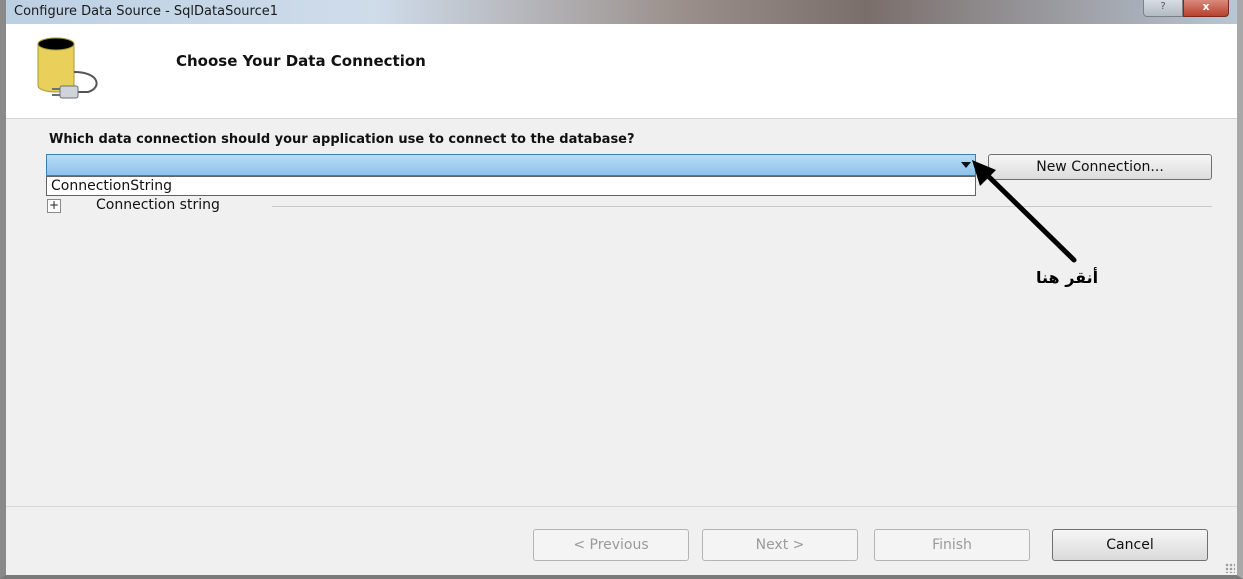  Describe the element at coordinates (1230, 568) in the screenshot. I see `resize-grip-icon` at that location.